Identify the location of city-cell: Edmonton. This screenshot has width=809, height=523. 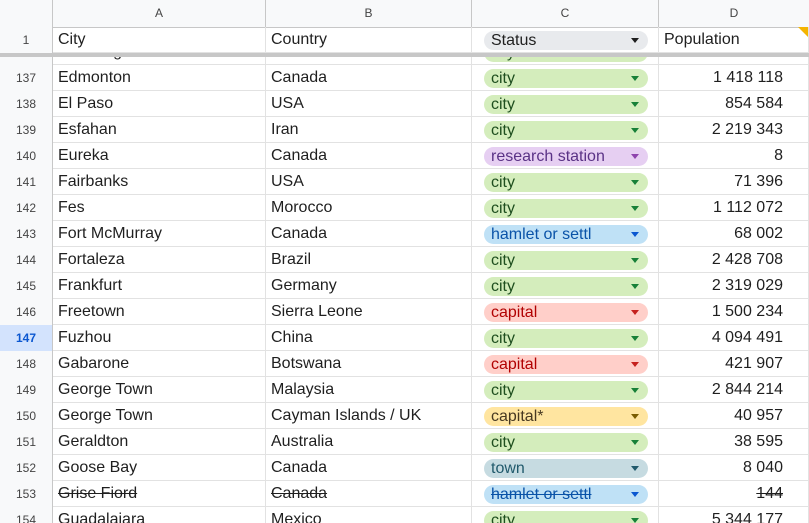
(159, 78).